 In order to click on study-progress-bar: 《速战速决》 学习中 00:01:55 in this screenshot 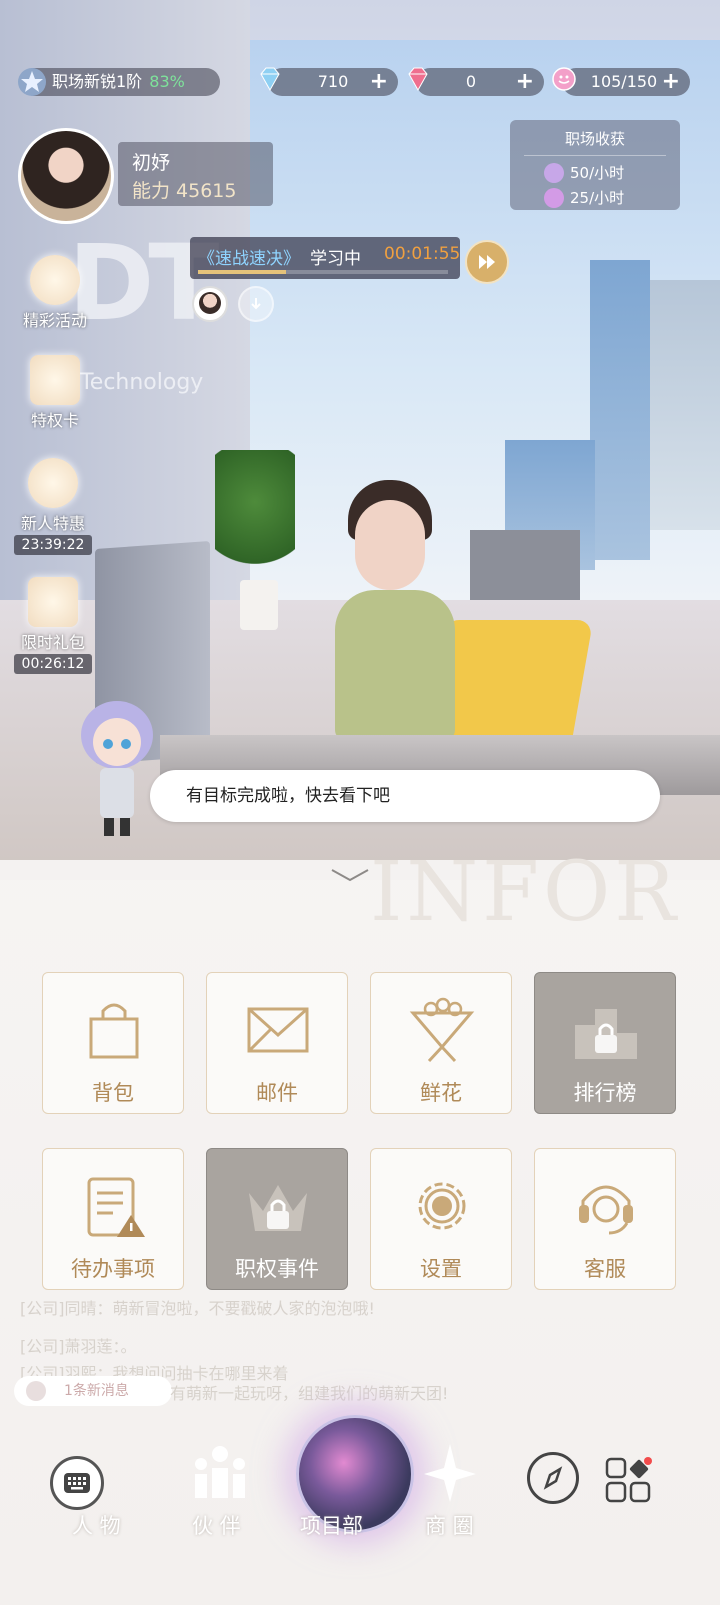, I will do `click(325, 258)`.